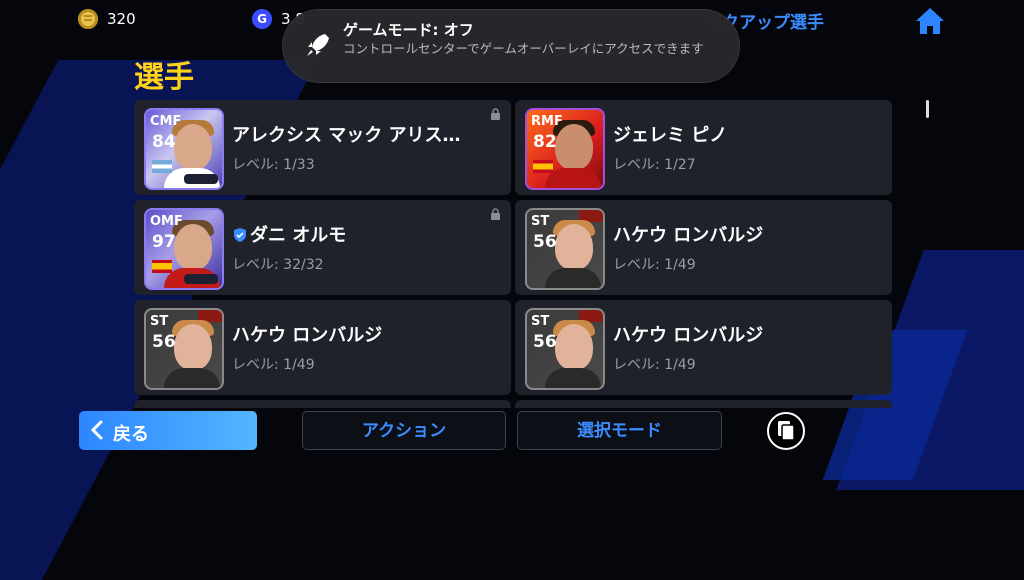  Describe the element at coordinates (547, 121) in the screenshot. I see `player-position: RMF` at that location.